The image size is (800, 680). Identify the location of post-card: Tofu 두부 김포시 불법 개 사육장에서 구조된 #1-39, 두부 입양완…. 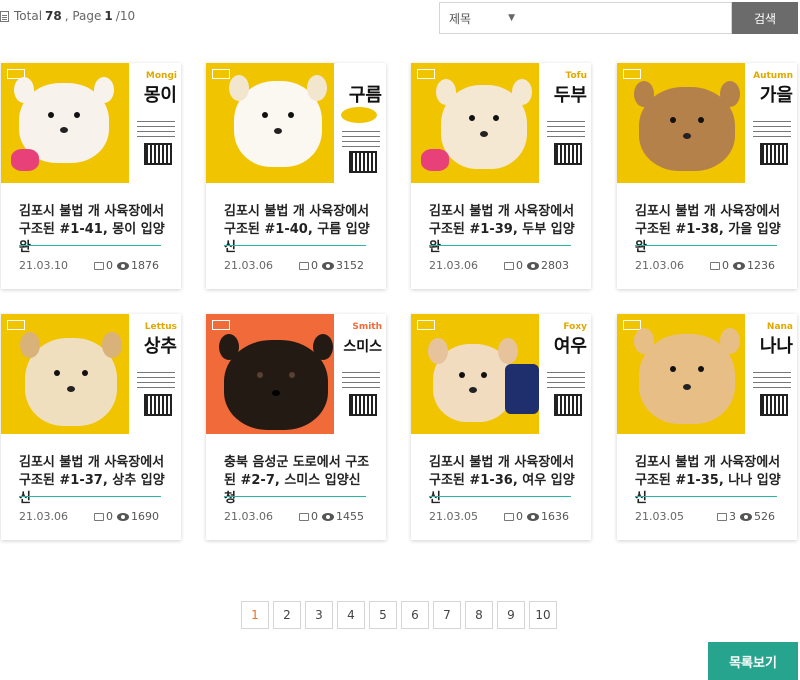
(501, 176).